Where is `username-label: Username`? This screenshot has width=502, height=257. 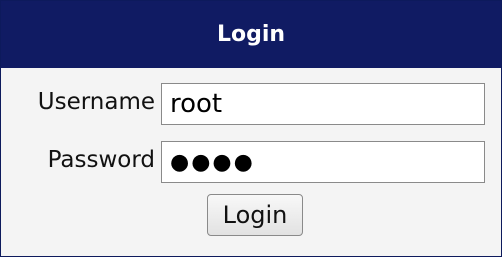
username-label: Username is located at coordinates (96, 102).